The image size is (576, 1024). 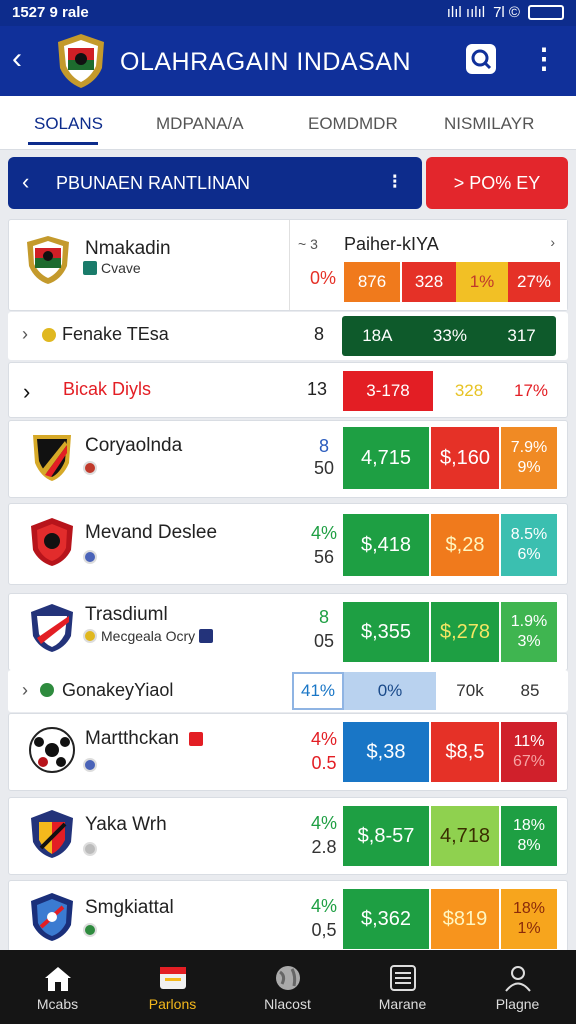 What do you see at coordinates (324, 930) in the screenshot?
I see `stat-bottom: 0,5` at bounding box center [324, 930].